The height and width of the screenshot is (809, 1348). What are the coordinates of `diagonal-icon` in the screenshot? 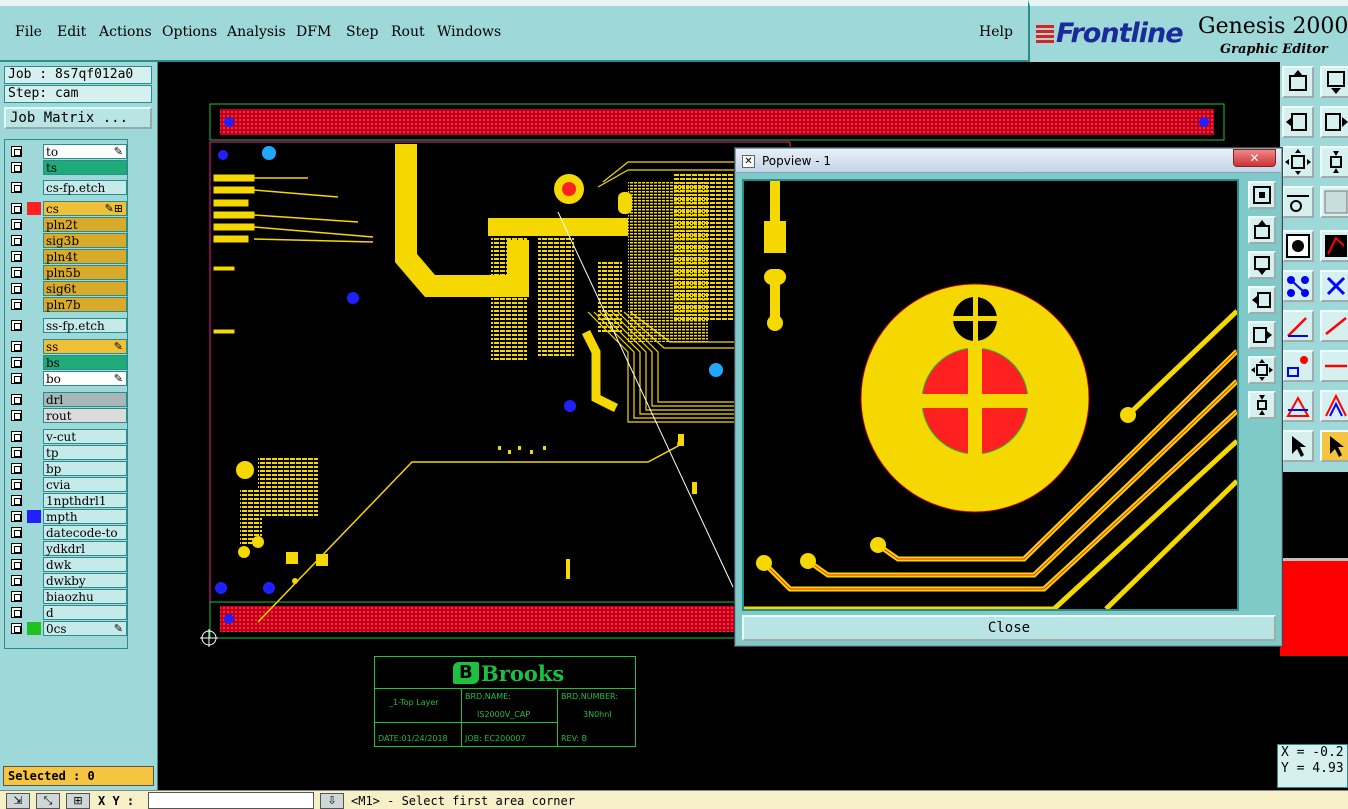 It's located at (1334, 326).